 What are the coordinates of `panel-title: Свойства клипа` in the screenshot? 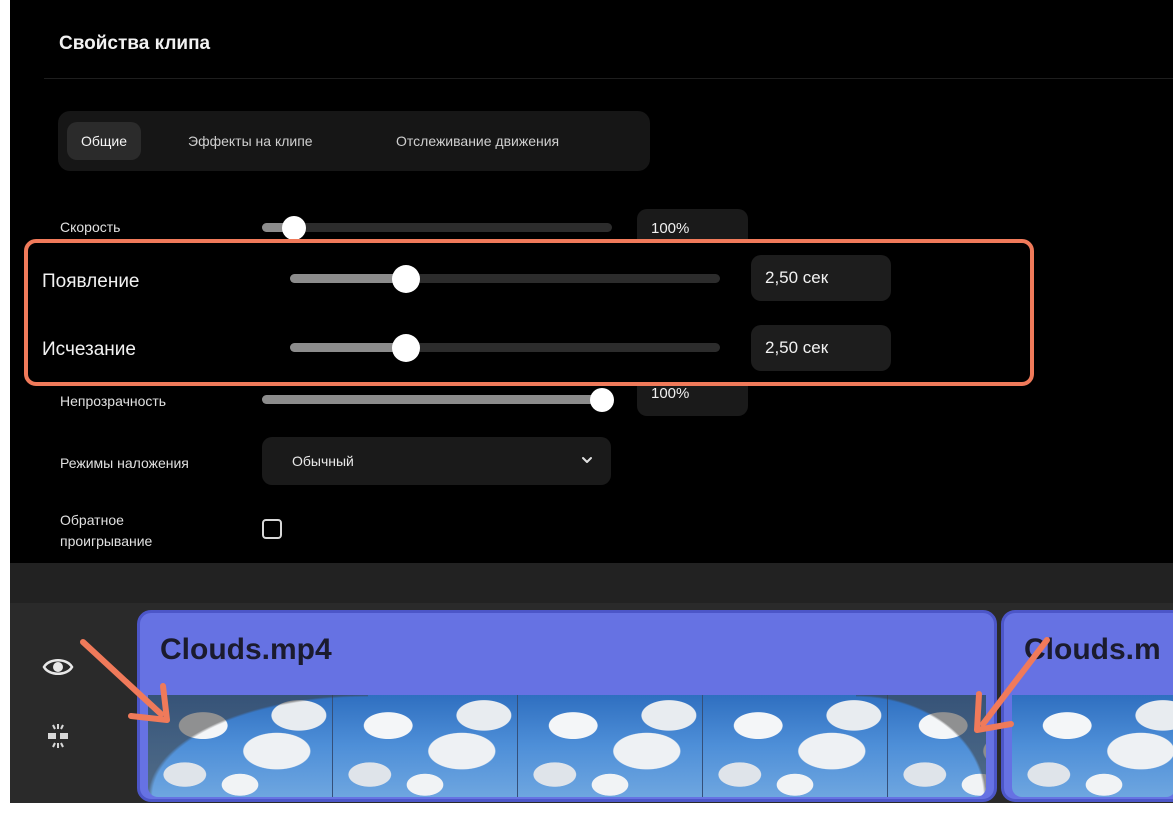 It's located at (135, 43).